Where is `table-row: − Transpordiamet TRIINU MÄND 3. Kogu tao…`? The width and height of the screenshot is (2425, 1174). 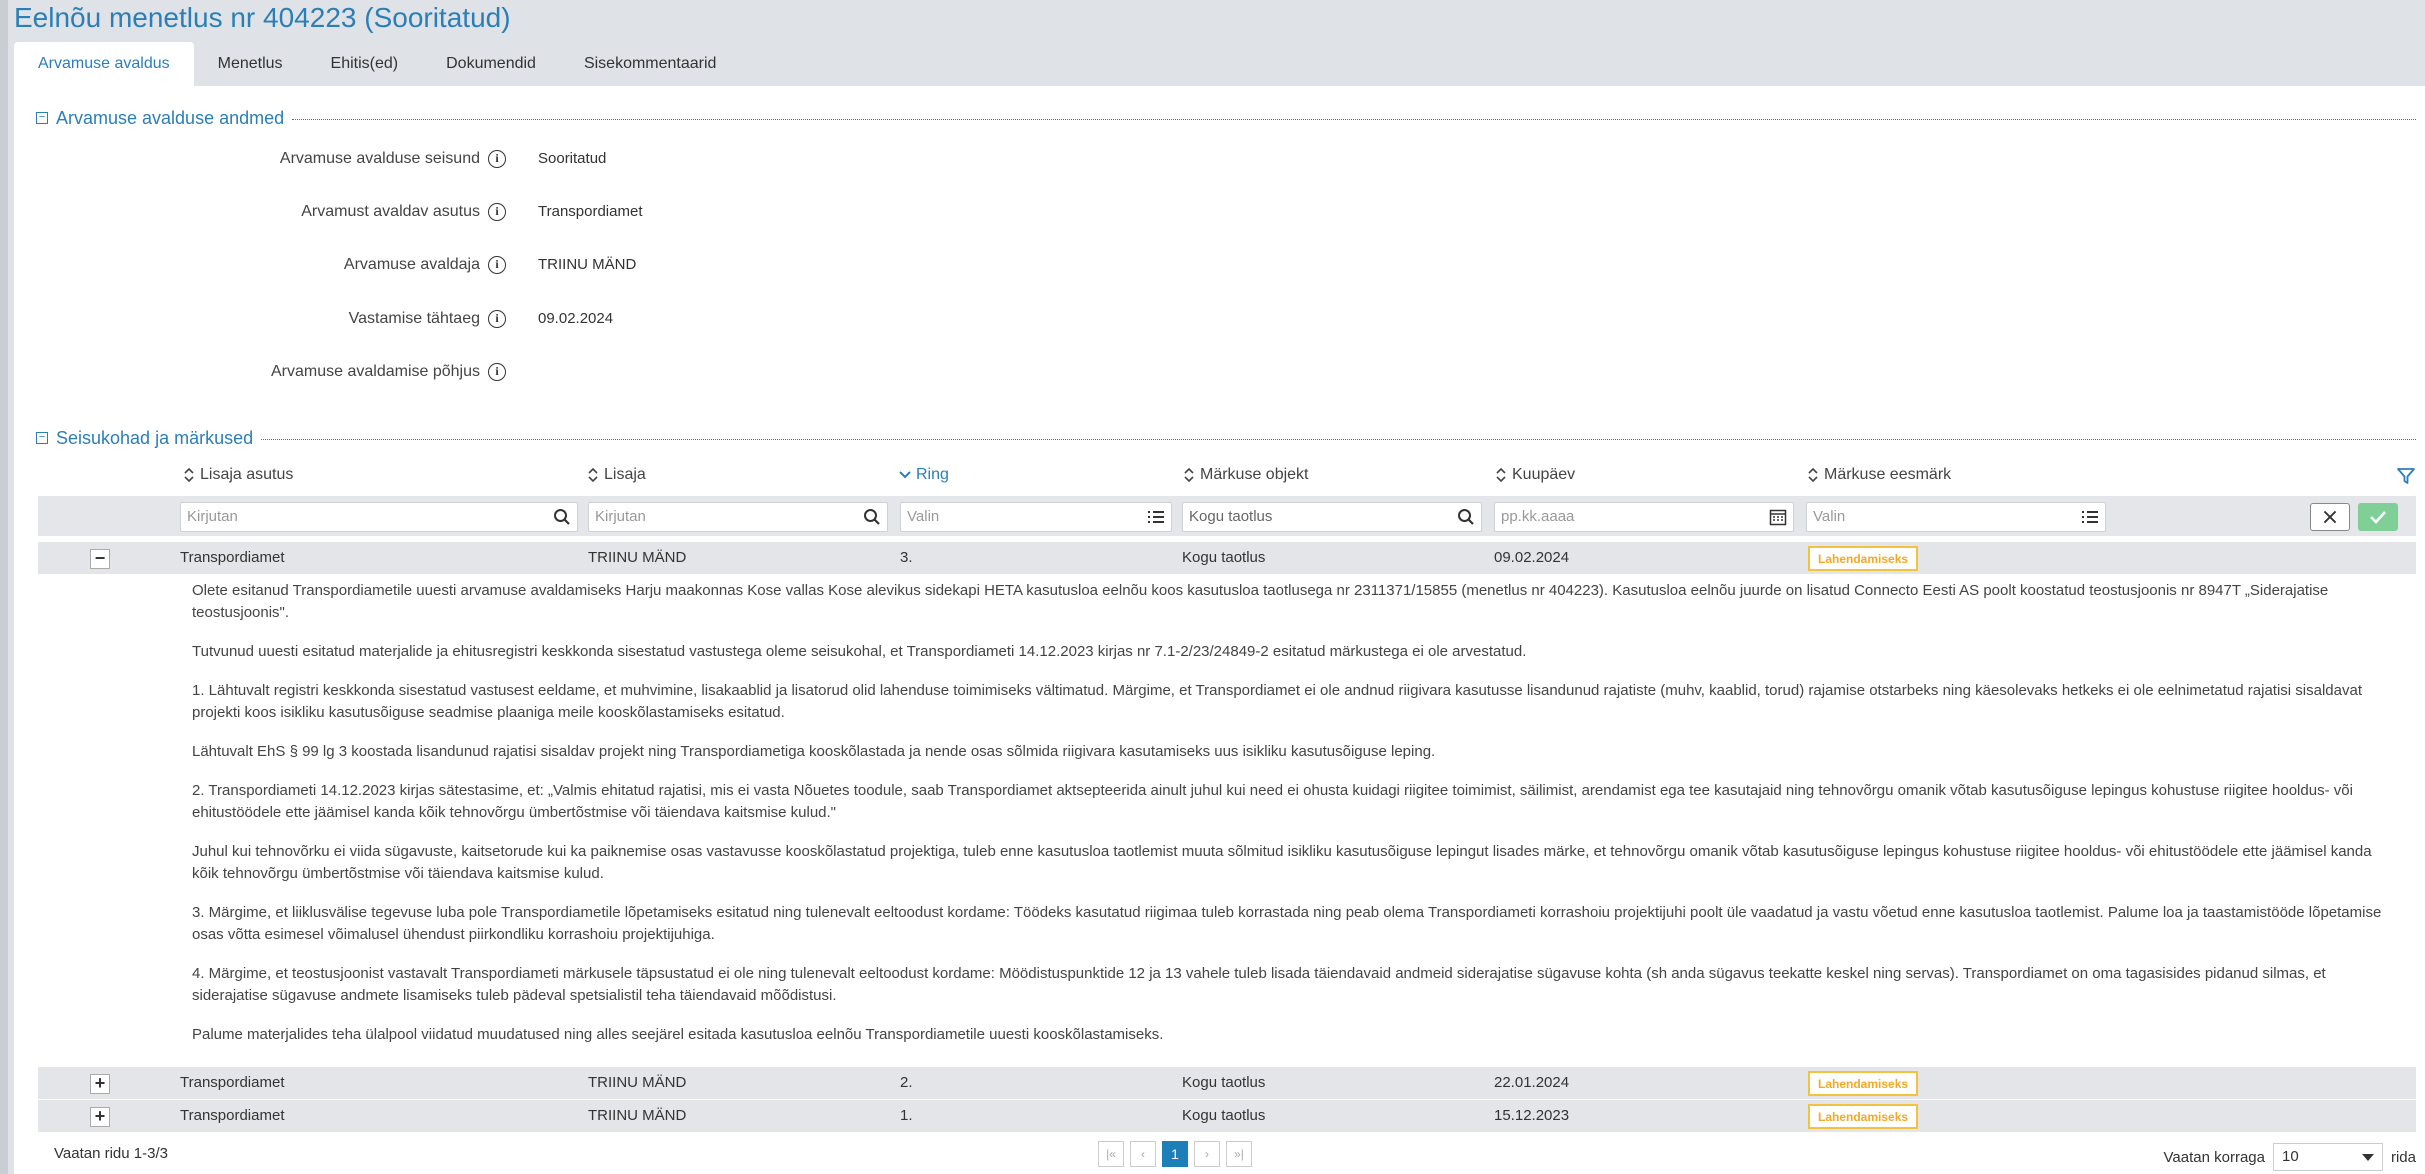 table-row: − Transpordiamet TRIINU MÄND 3. Kogu tao… is located at coordinates (1227, 558).